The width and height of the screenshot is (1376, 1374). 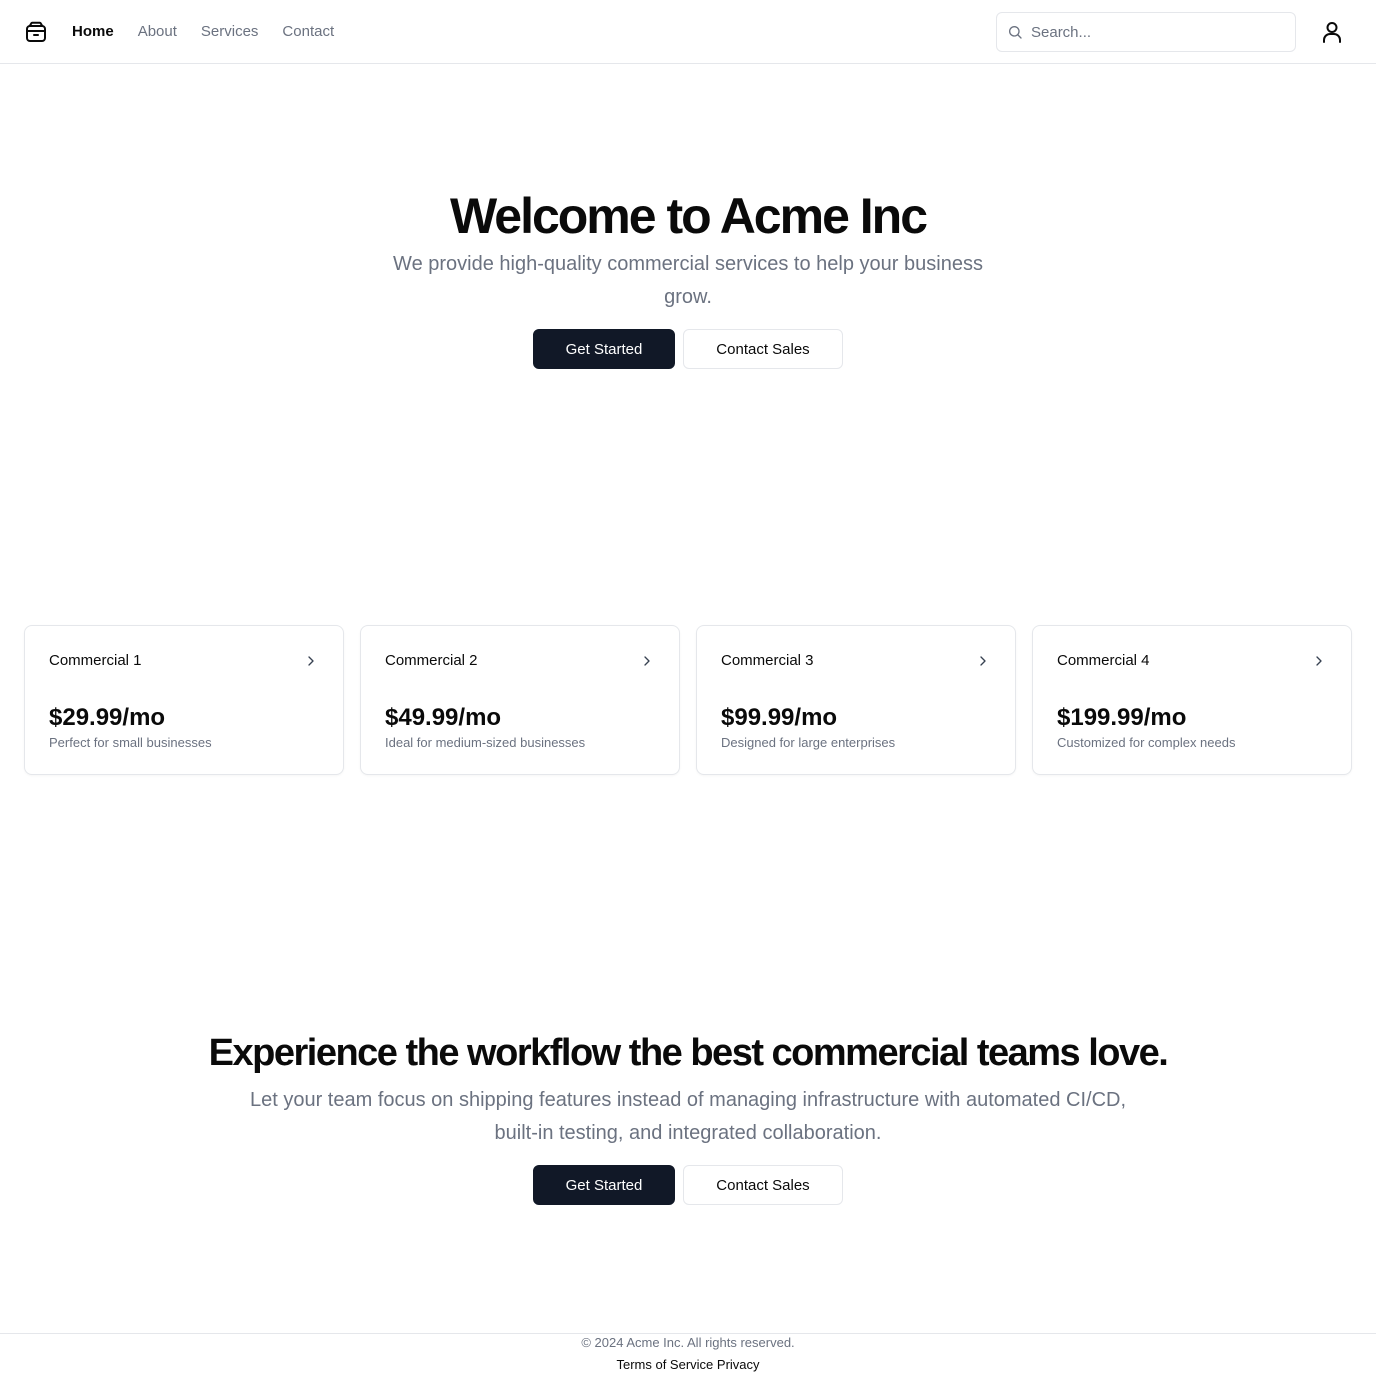 What do you see at coordinates (1146, 742) in the screenshot?
I see `card-description: Customized for complex needs` at bounding box center [1146, 742].